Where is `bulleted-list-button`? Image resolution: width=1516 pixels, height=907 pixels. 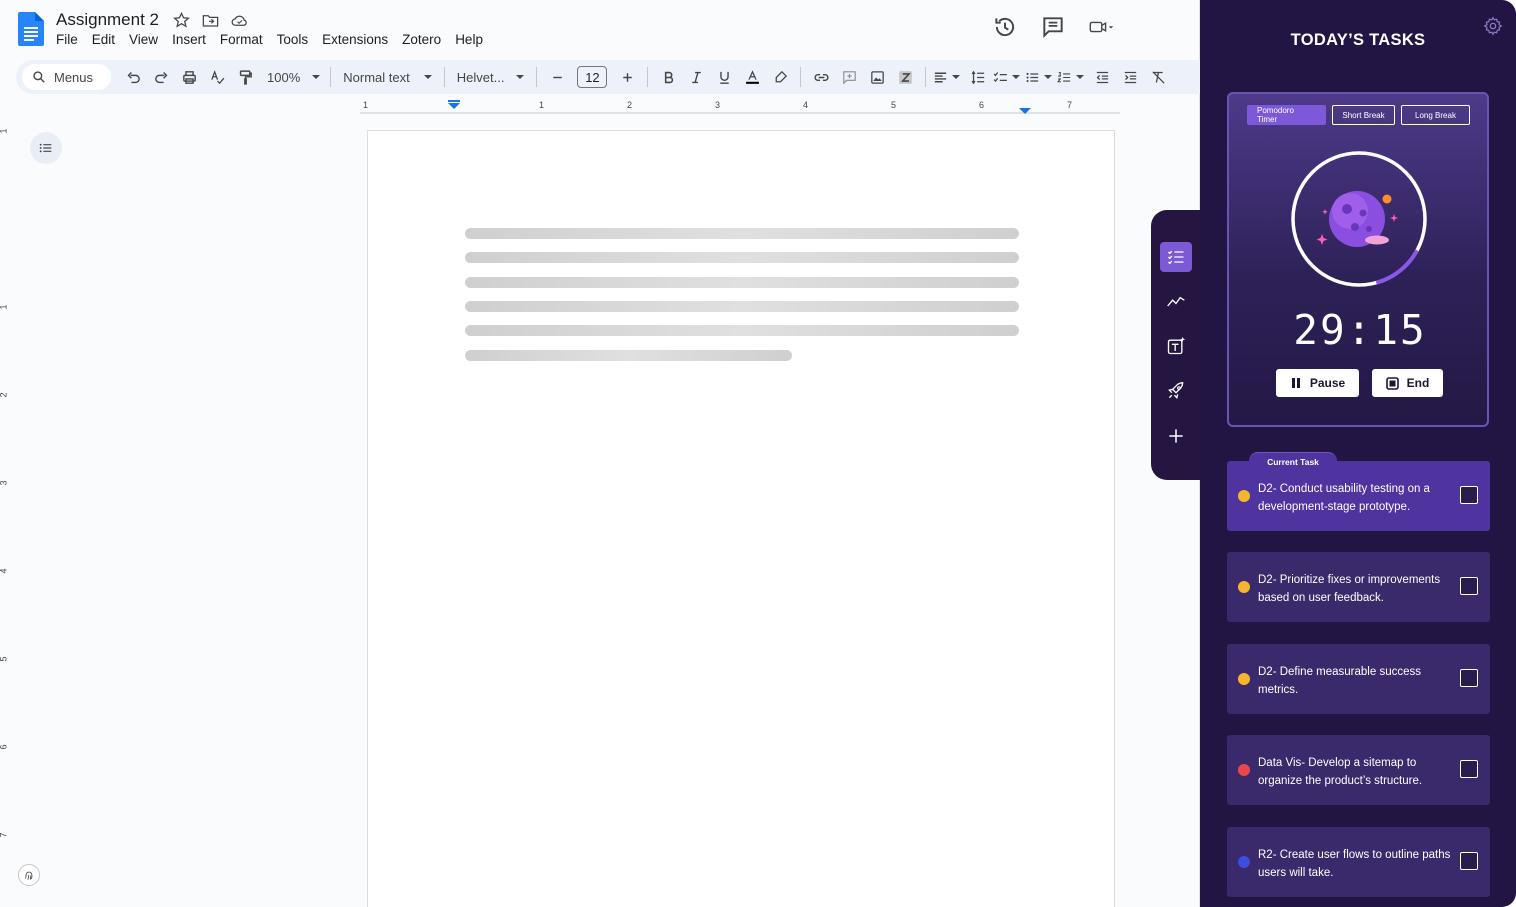
bulleted-list-button is located at coordinates (1040, 77).